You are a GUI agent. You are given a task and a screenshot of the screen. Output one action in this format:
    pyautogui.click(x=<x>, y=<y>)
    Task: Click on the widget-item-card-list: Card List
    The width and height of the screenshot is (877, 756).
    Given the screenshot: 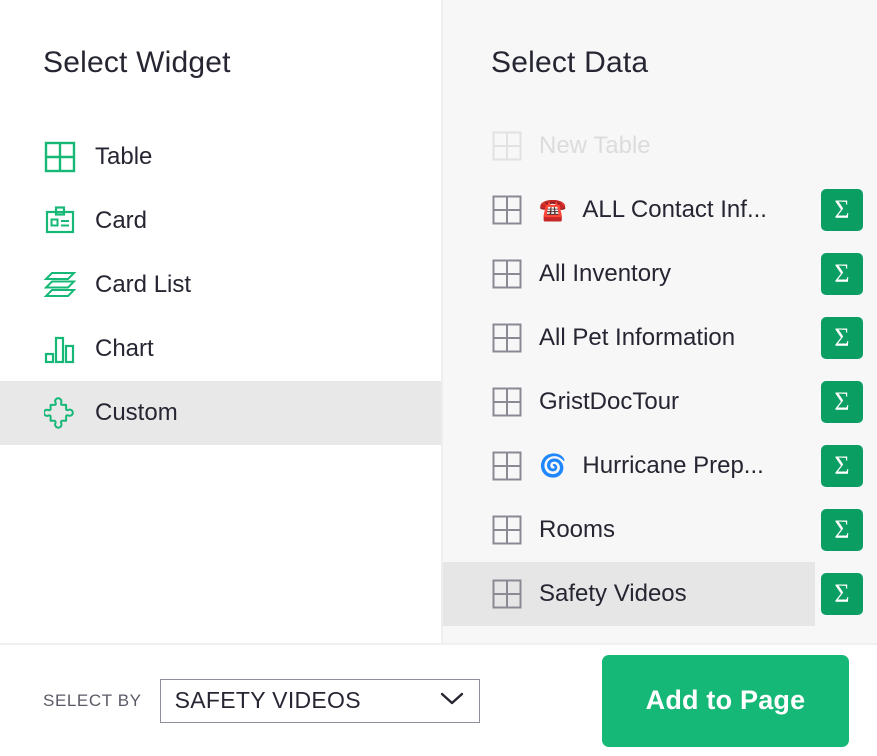 What is the action you would take?
    pyautogui.click(x=220, y=285)
    